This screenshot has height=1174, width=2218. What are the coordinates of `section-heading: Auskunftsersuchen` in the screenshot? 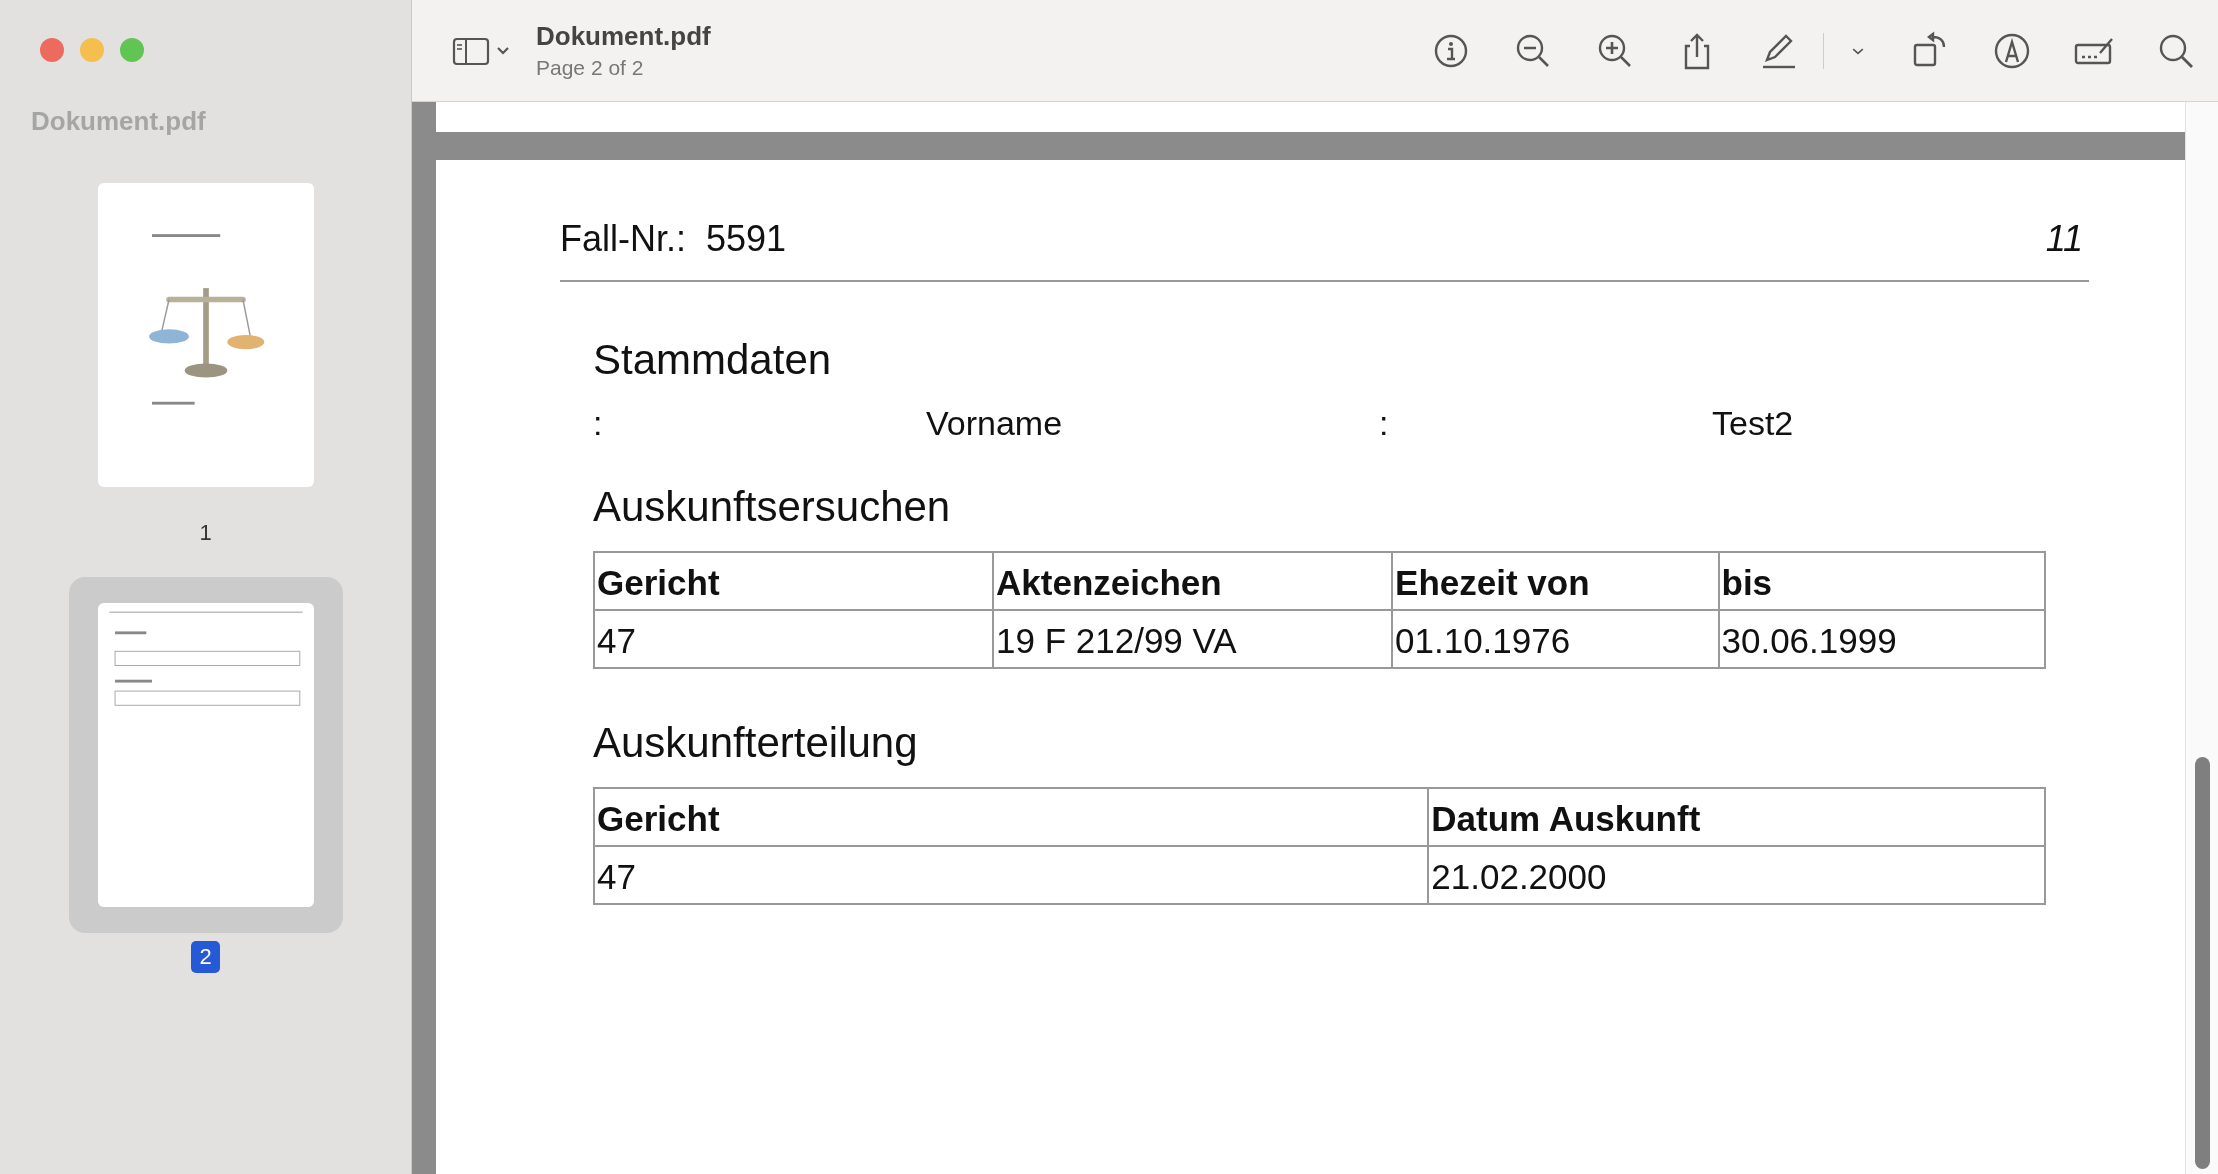 It's located at (772, 507).